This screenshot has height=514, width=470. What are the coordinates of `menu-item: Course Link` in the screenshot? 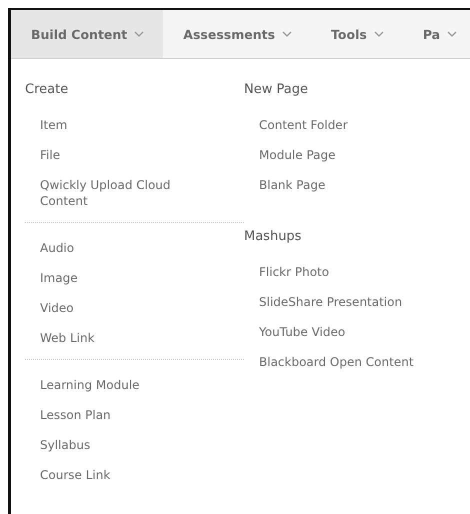 It's located at (75, 475).